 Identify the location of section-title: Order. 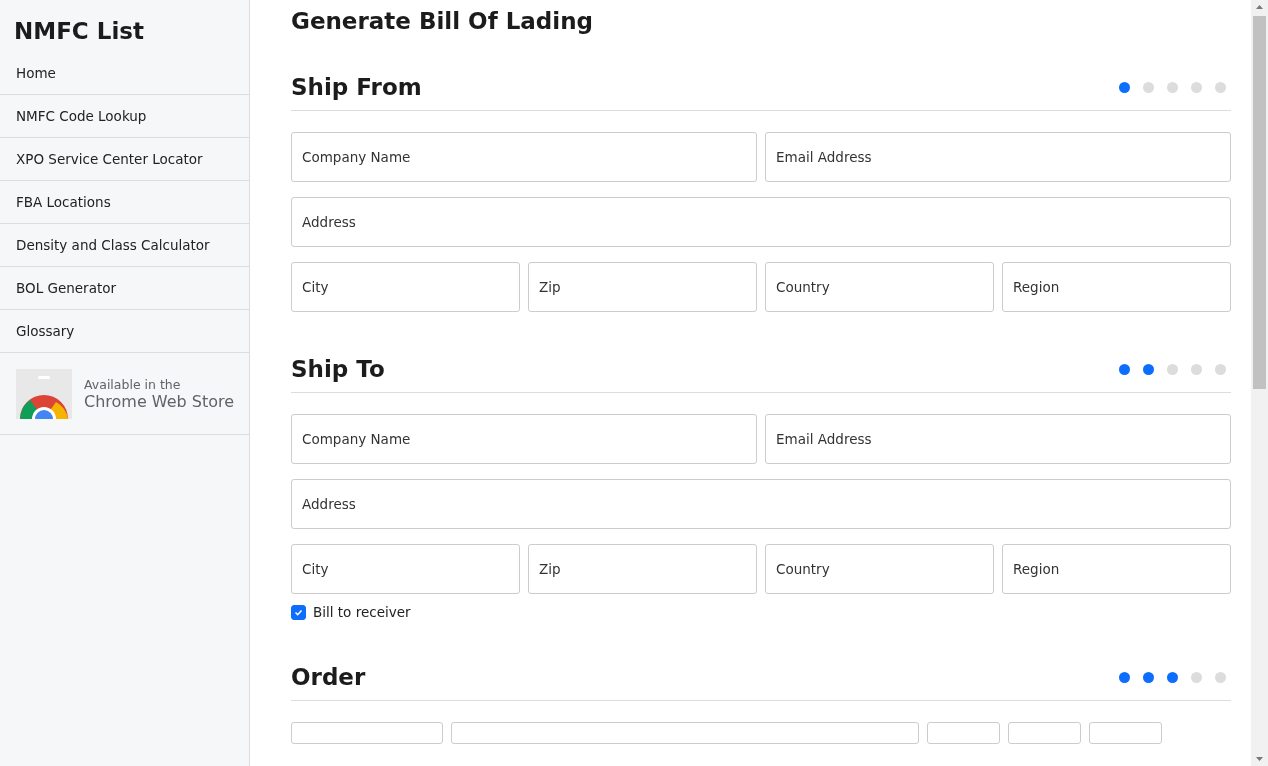
(328, 677).